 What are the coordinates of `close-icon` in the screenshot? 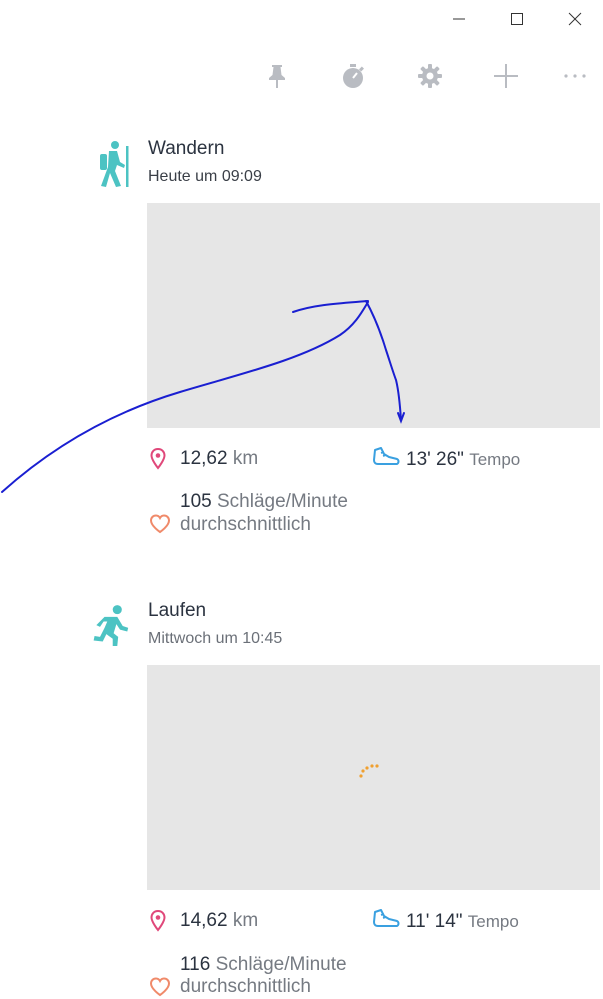 It's located at (575, 19).